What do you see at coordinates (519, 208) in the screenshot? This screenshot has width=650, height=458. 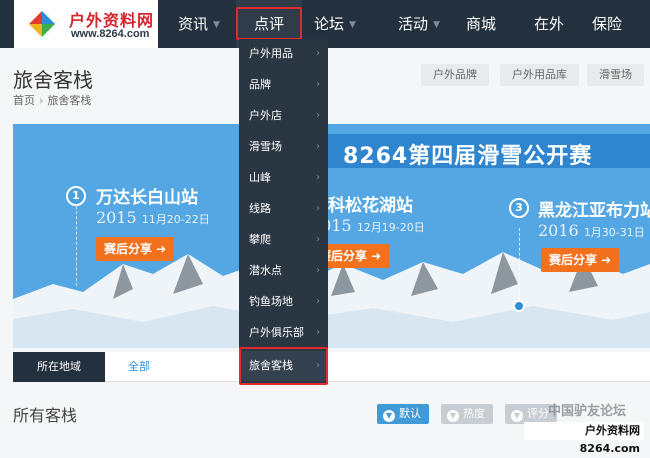 I see `station-number-badge: 3` at bounding box center [519, 208].